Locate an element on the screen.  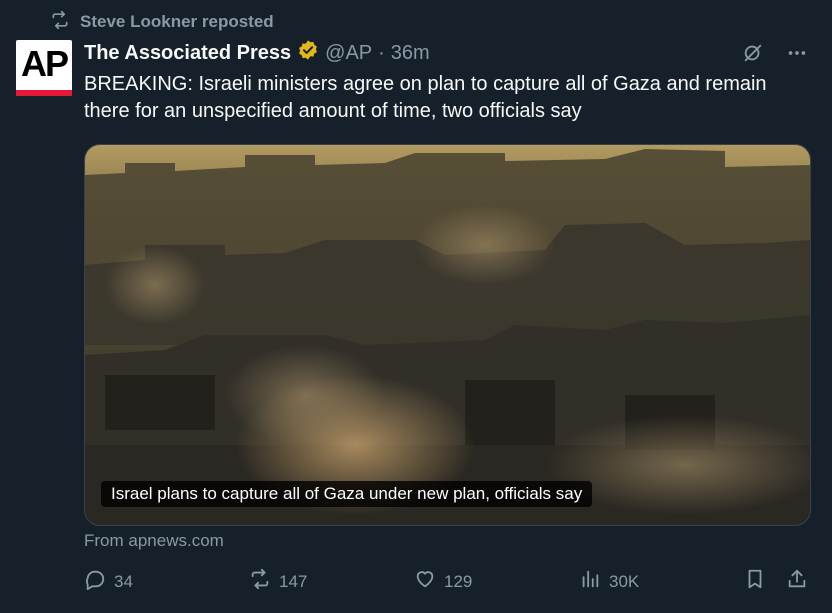
reply-icon is located at coordinates (95, 581).